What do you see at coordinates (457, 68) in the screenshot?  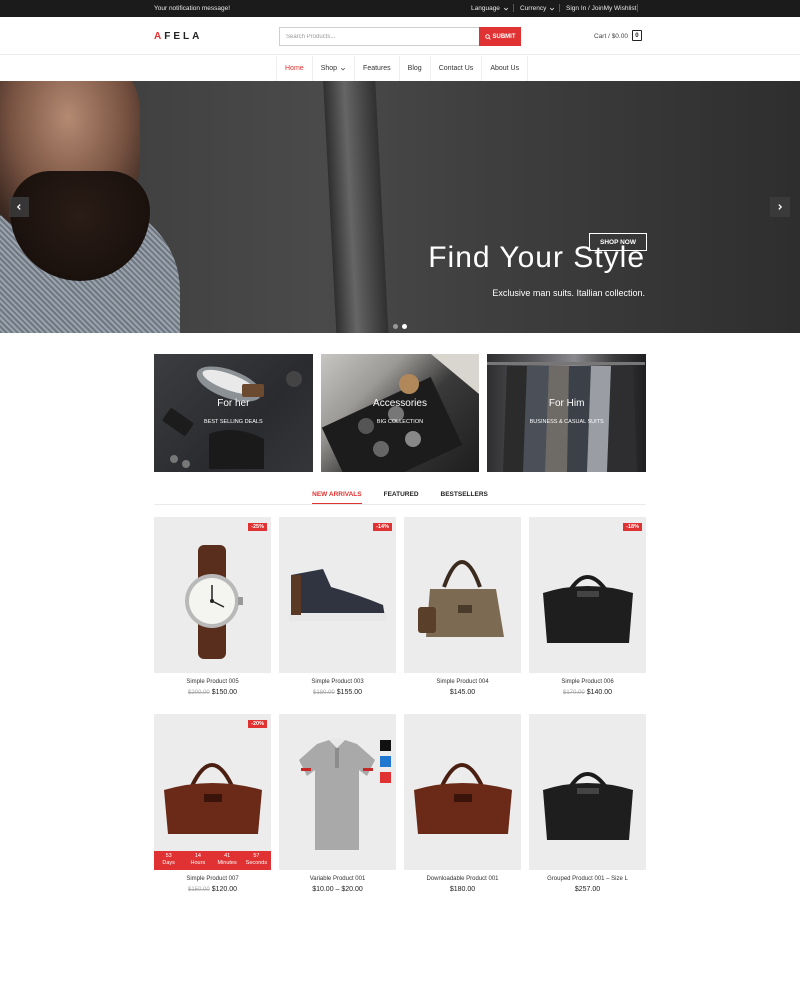 I see `nav-item-contact-us: Contact Us` at bounding box center [457, 68].